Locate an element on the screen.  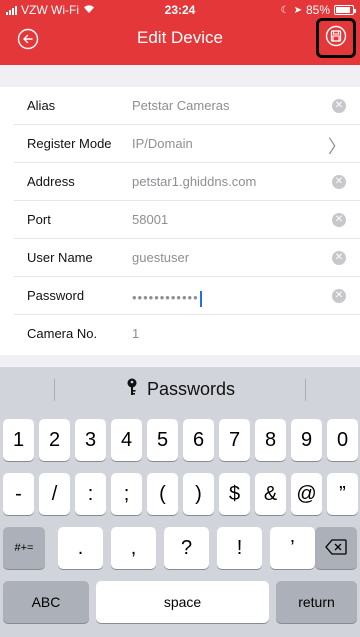
key-icon is located at coordinates (132, 389).